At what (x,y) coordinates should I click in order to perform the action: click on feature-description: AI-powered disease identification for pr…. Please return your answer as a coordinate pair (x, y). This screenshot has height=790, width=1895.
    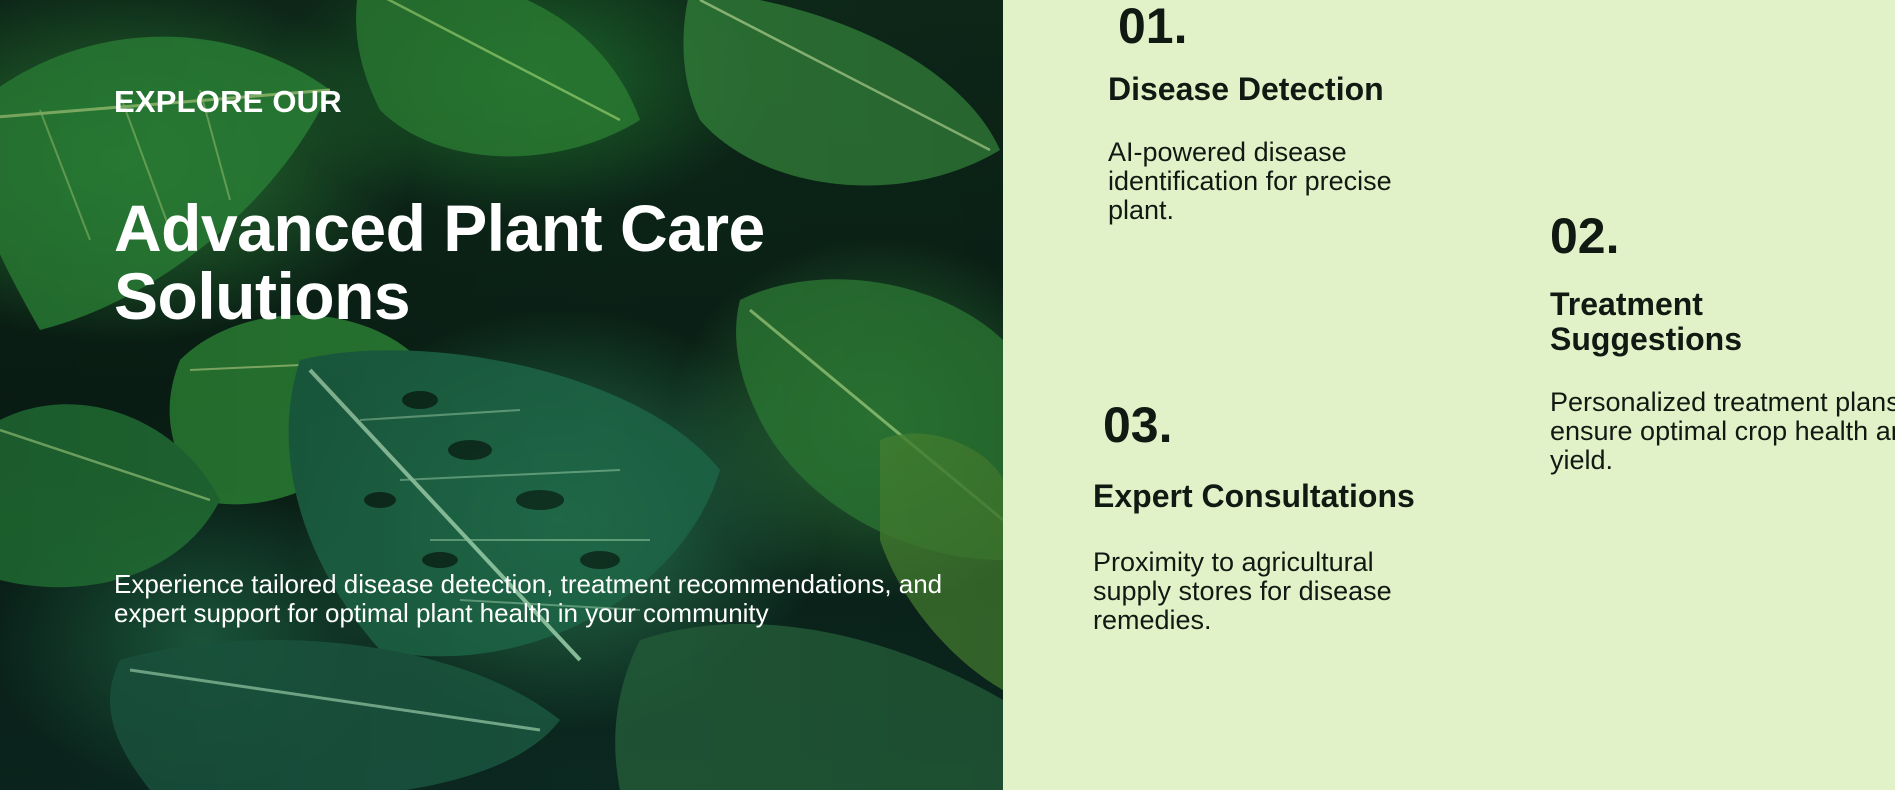
    Looking at the image, I should click on (1250, 181).